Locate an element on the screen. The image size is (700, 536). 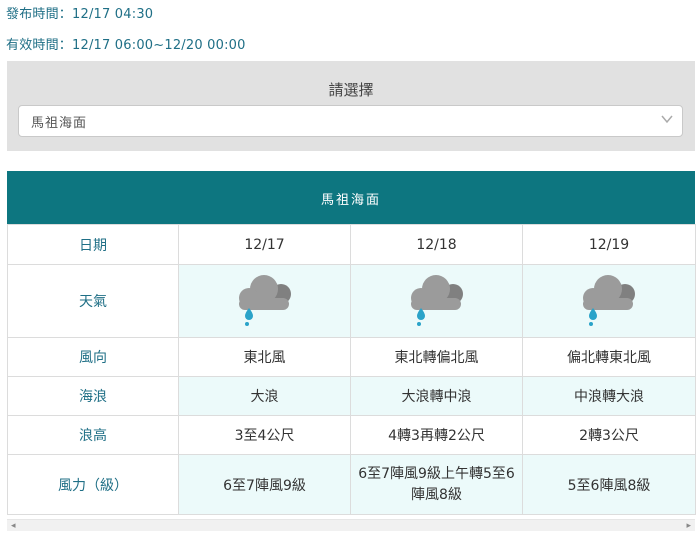
row-wind-force: 風力（級） 6至7陣風9級 6至7陣風9級上午轉5至6陣風8級 5至6陣風8級 is located at coordinates (351, 484).